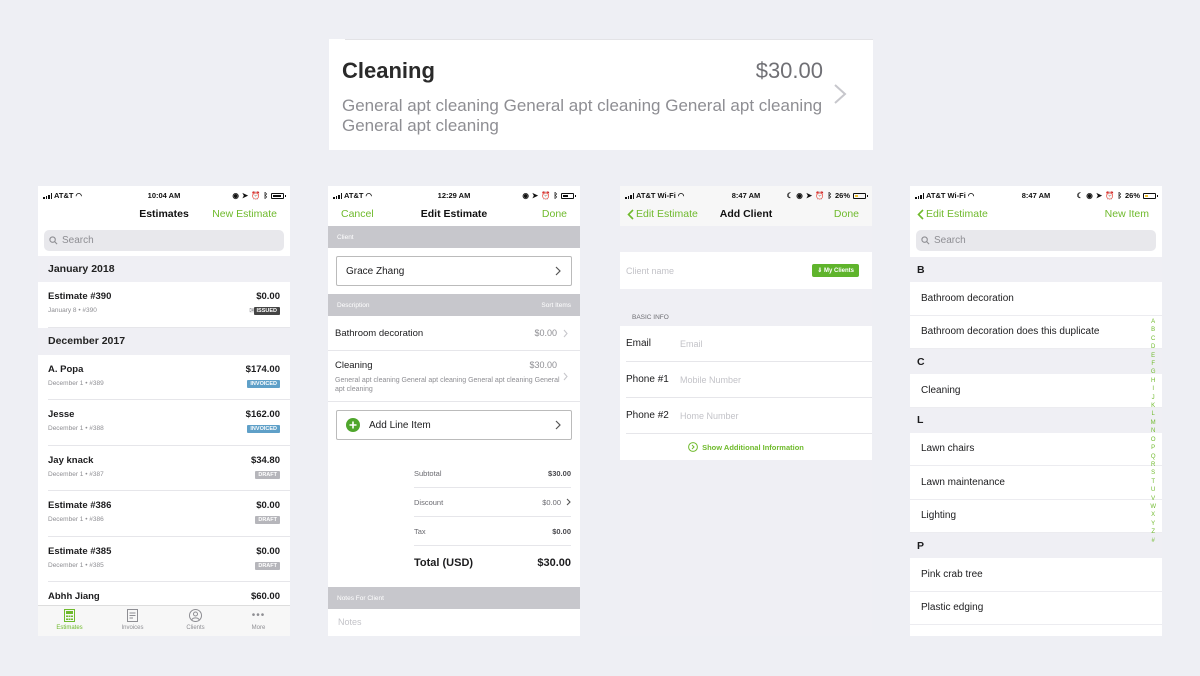 The image size is (1200, 676). What do you see at coordinates (1153, 457) in the screenshot?
I see `index-letter: Q` at bounding box center [1153, 457].